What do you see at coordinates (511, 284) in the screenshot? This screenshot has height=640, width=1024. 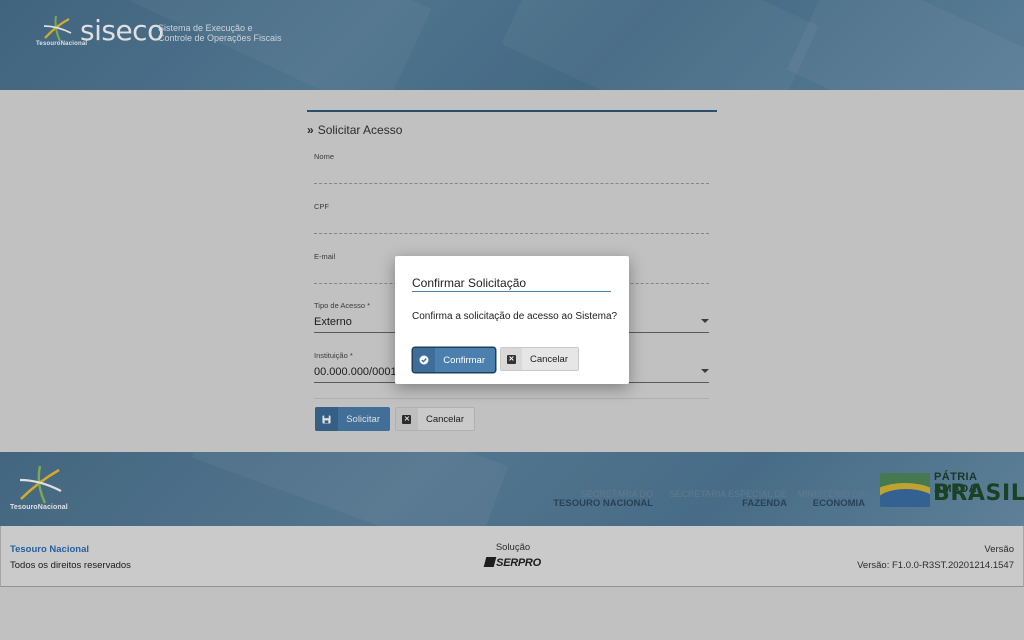 I see `dialog-title: Confirmar Solicitação` at bounding box center [511, 284].